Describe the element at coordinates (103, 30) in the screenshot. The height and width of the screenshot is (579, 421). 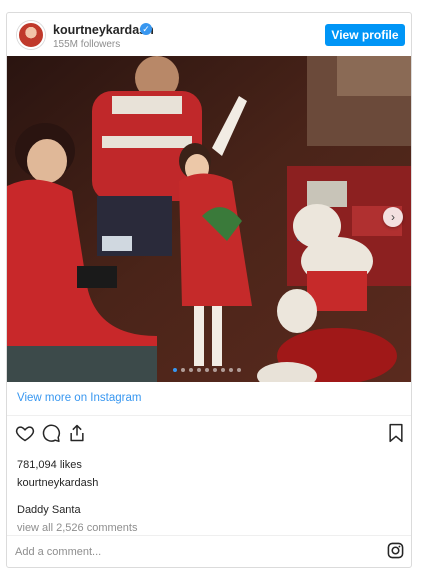
I see `username: kourtneykardash` at that location.